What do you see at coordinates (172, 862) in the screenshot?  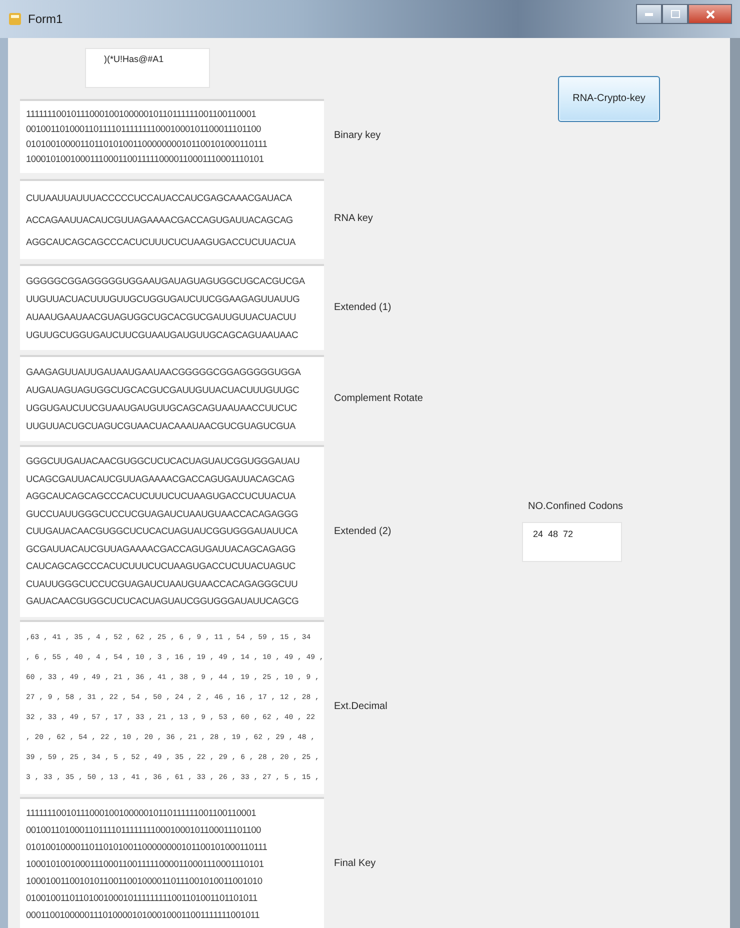 I see `output-text-box: 1111111001011100010010000010110111111001100110001 00100110100011011110111111110001000101100011101100 01010010000110110101001100000000101100101000110111 10001010010001110001100111110000110001110001110101 1000100110010101100110010000110111001010011001010 0100100110110100100010111111111001101001101101011 0001100100000111010000101000100011001111111001011` at bounding box center [172, 862].